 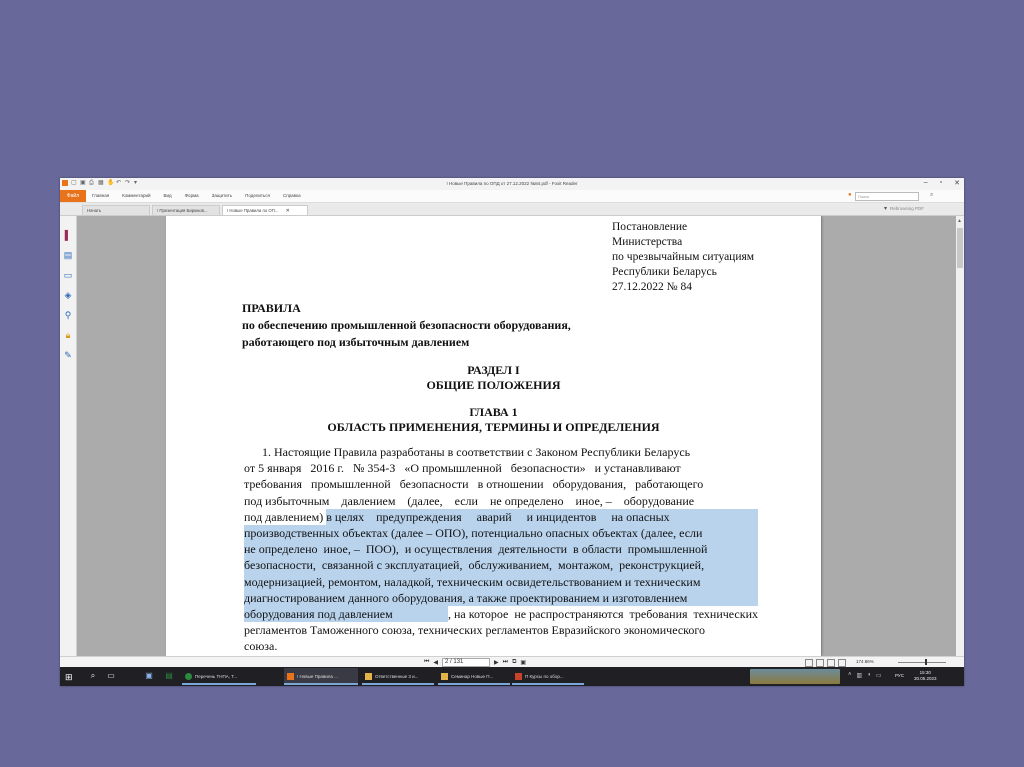 What do you see at coordinates (907, 208) in the screenshot?
I see `doc-tabs-extra: Rebrowsing PDF` at bounding box center [907, 208].